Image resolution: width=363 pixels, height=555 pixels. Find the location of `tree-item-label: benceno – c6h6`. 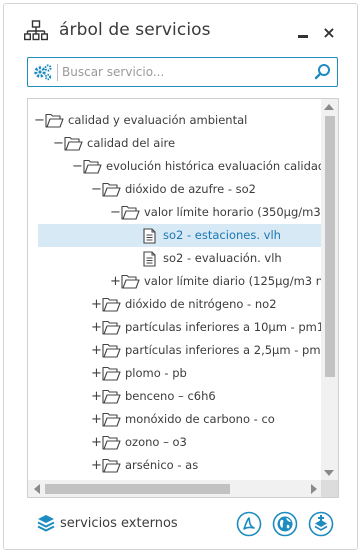

tree-item-label: benceno – c6h6 is located at coordinates (170, 396).